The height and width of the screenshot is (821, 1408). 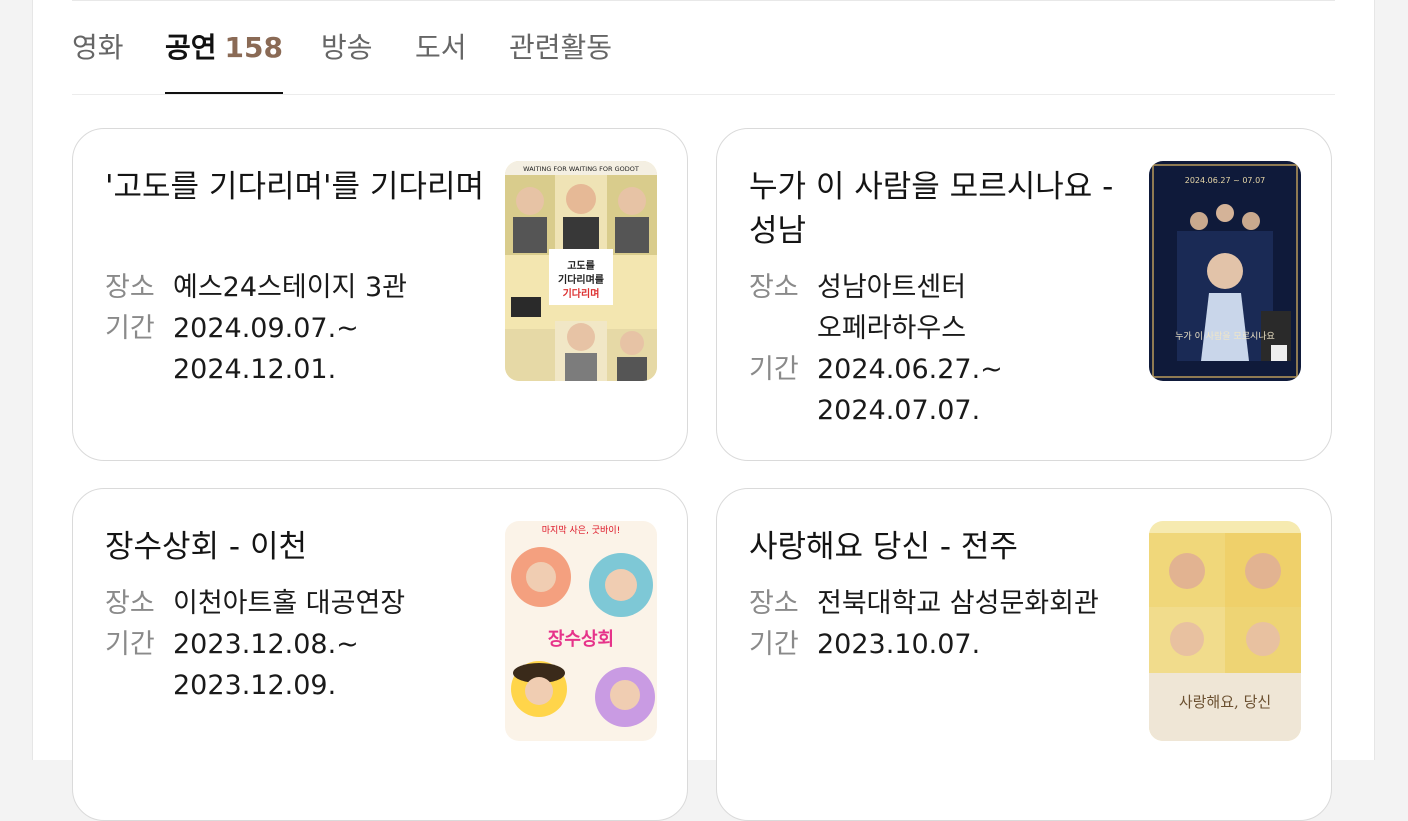 I want to click on tab-broadcast: 방송, so click(x=347, y=61).